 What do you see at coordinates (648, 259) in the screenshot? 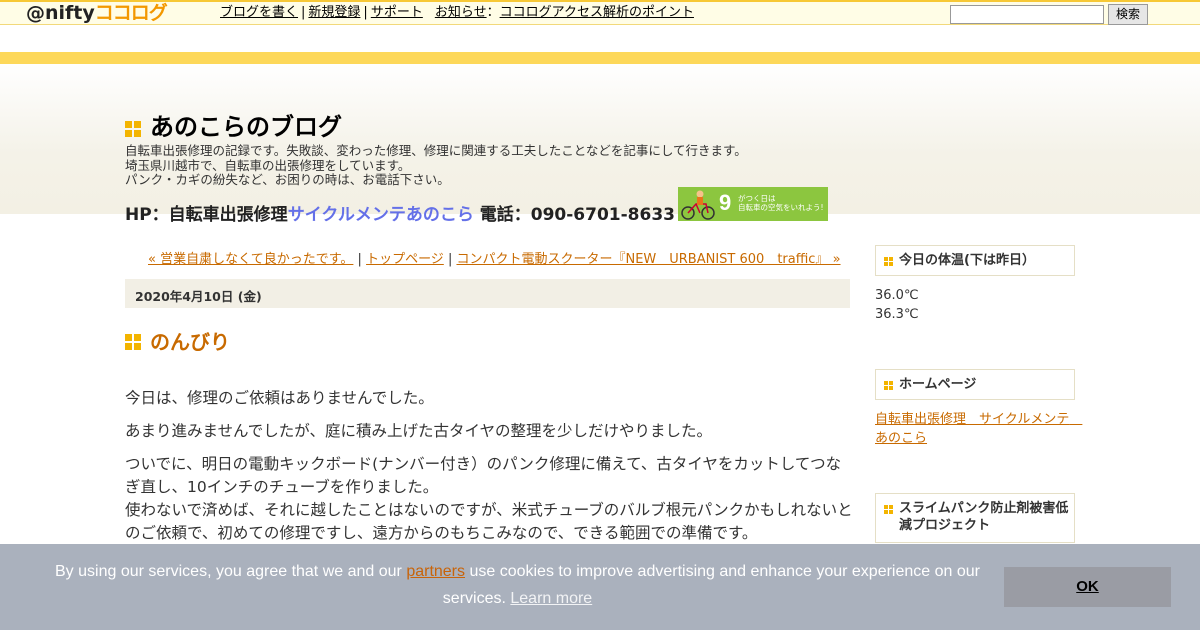
I see `next-entry-link: コンパクト電動スクーター『NEW URBANIST 600 traffic』 »` at bounding box center [648, 259].